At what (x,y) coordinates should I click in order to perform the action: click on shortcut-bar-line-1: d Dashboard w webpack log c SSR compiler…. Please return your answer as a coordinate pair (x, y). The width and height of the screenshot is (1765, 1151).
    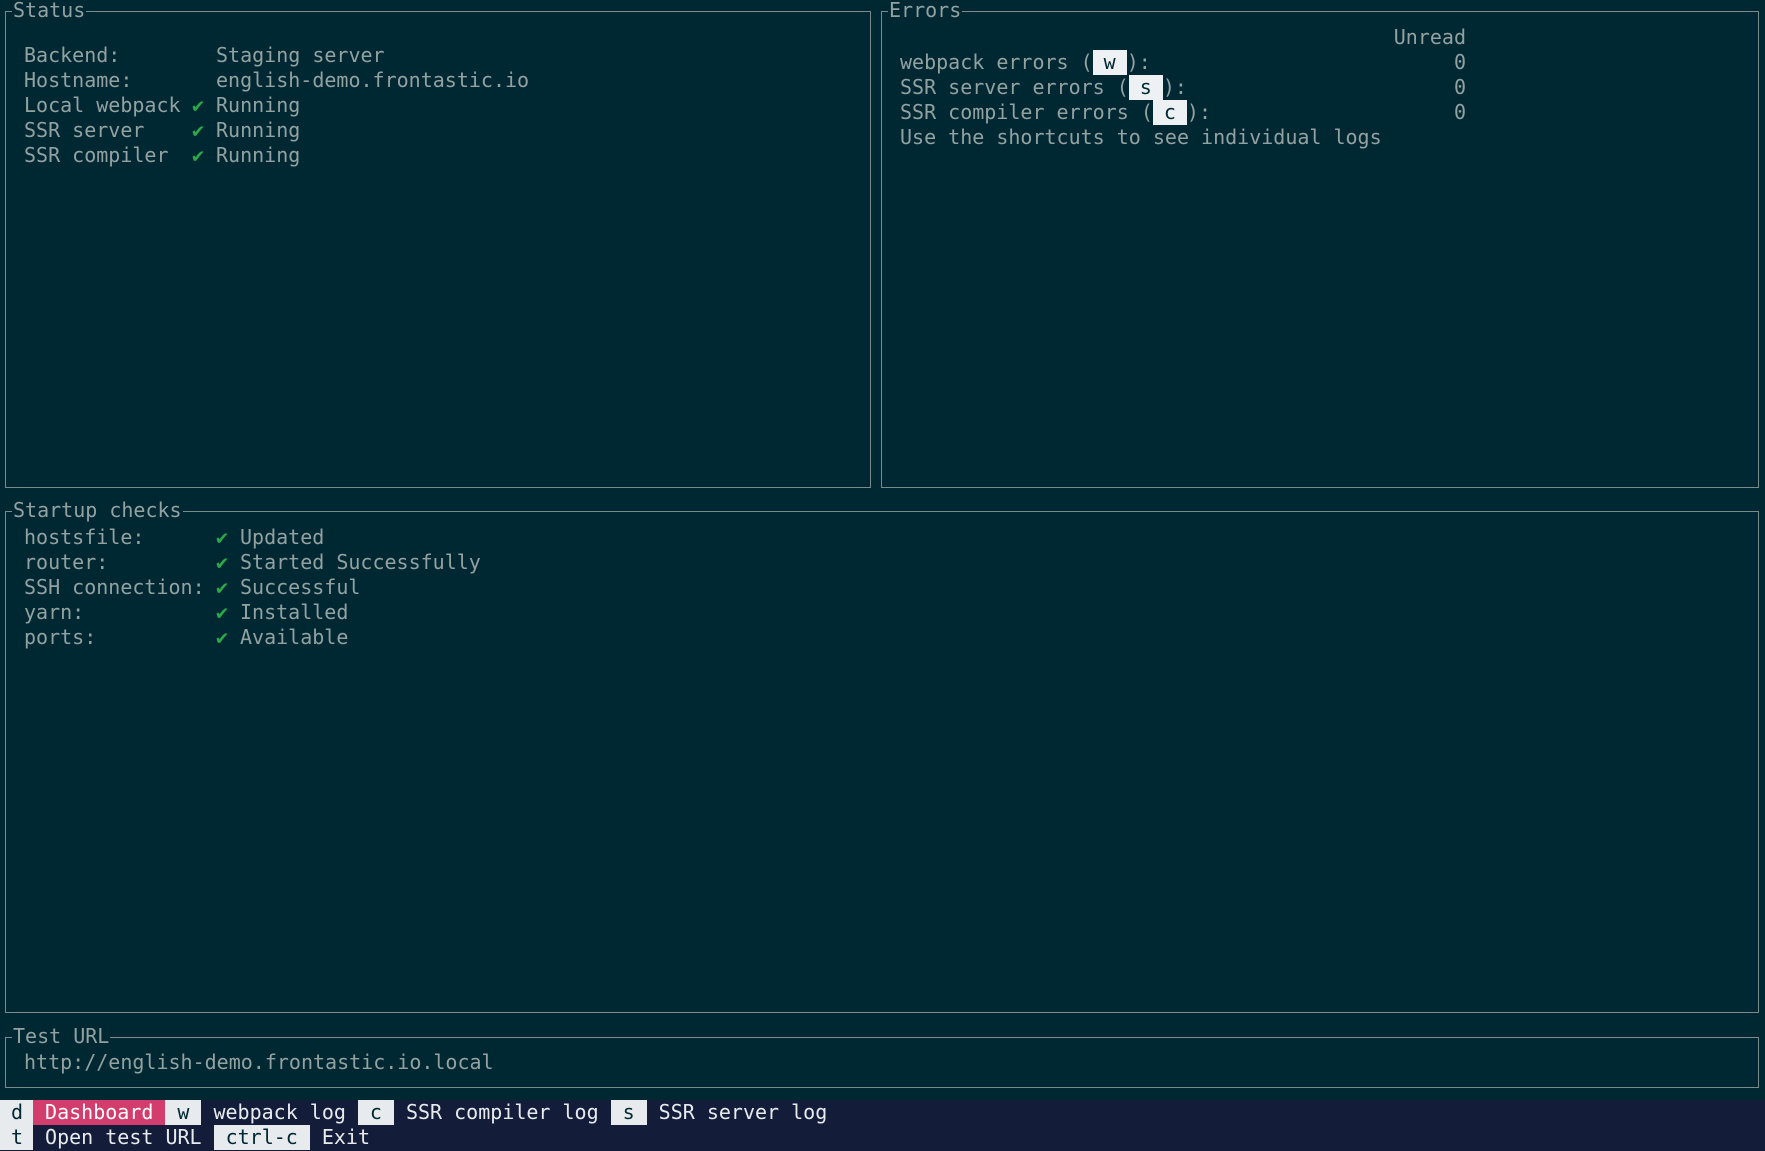
    Looking at the image, I should click on (419, 1112).